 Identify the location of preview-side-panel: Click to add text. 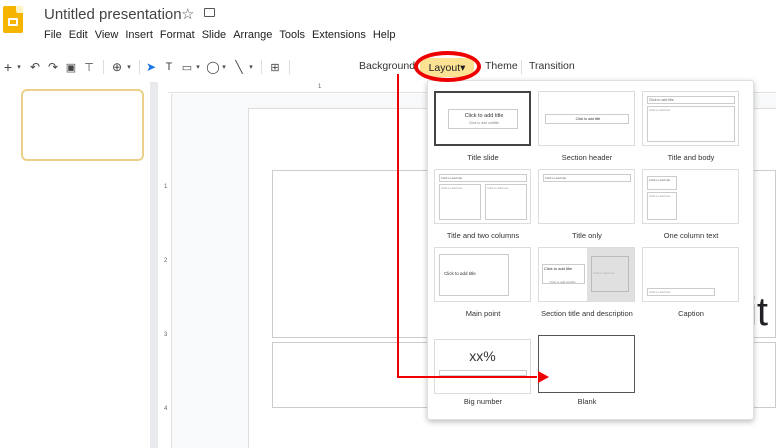
(610, 274).